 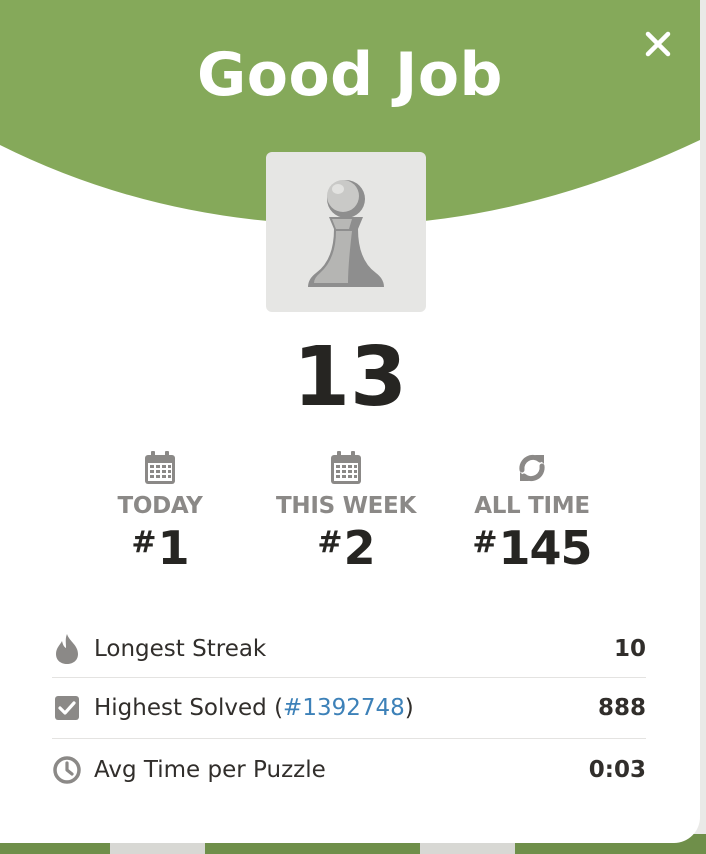 What do you see at coordinates (532, 506) in the screenshot?
I see `rank-label: ALL TIME` at bounding box center [532, 506].